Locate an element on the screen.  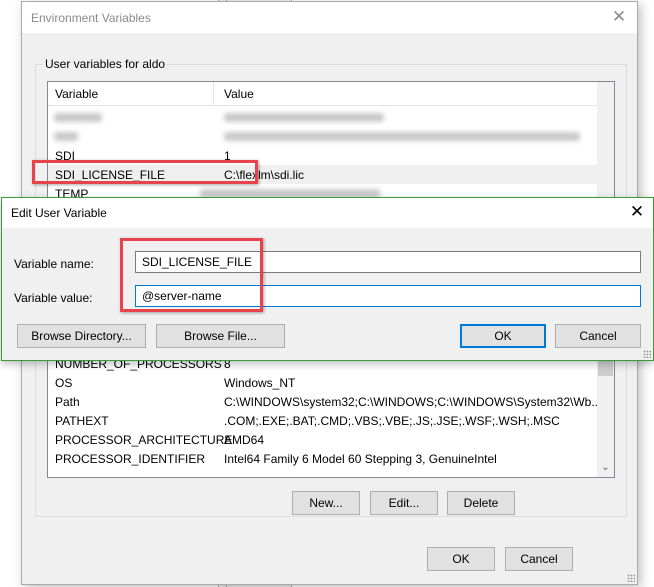
variable-name: PROCESSOR_ARCHITECTURE is located at coordinates (144, 440).